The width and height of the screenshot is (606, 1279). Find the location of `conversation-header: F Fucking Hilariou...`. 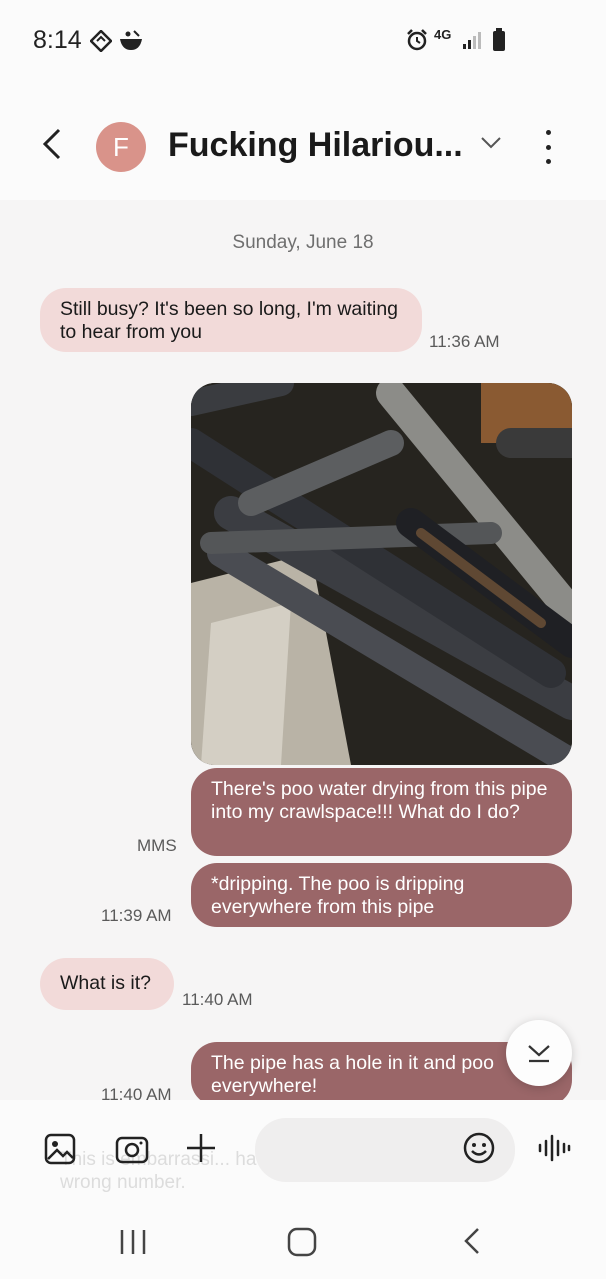

conversation-header: F Fucking Hilariou... is located at coordinates (303, 140).